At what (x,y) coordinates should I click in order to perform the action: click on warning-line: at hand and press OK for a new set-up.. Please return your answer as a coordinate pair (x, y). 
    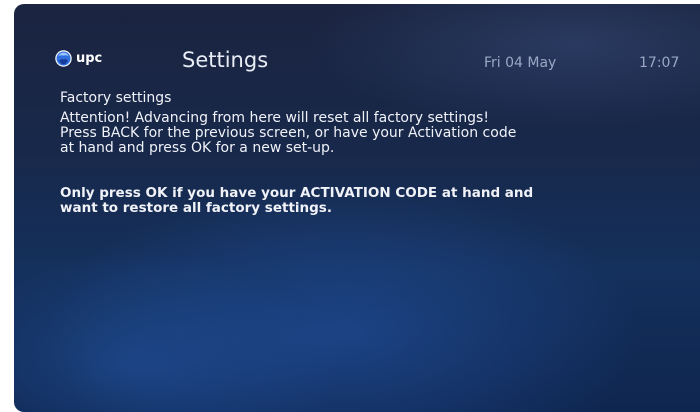
    Looking at the image, I should click on (197, 148).